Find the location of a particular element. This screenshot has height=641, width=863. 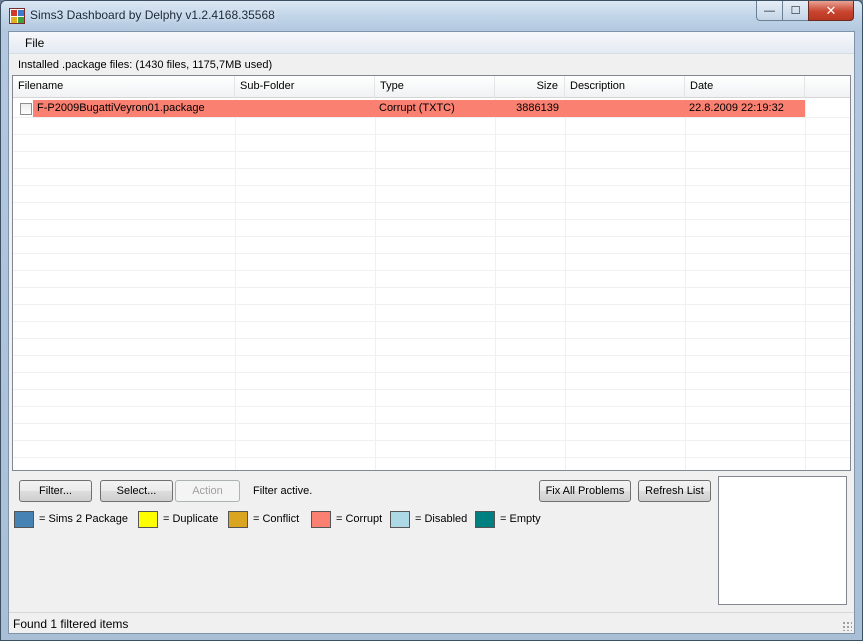

column-header-description: Description is located at coordinates (625, 87).